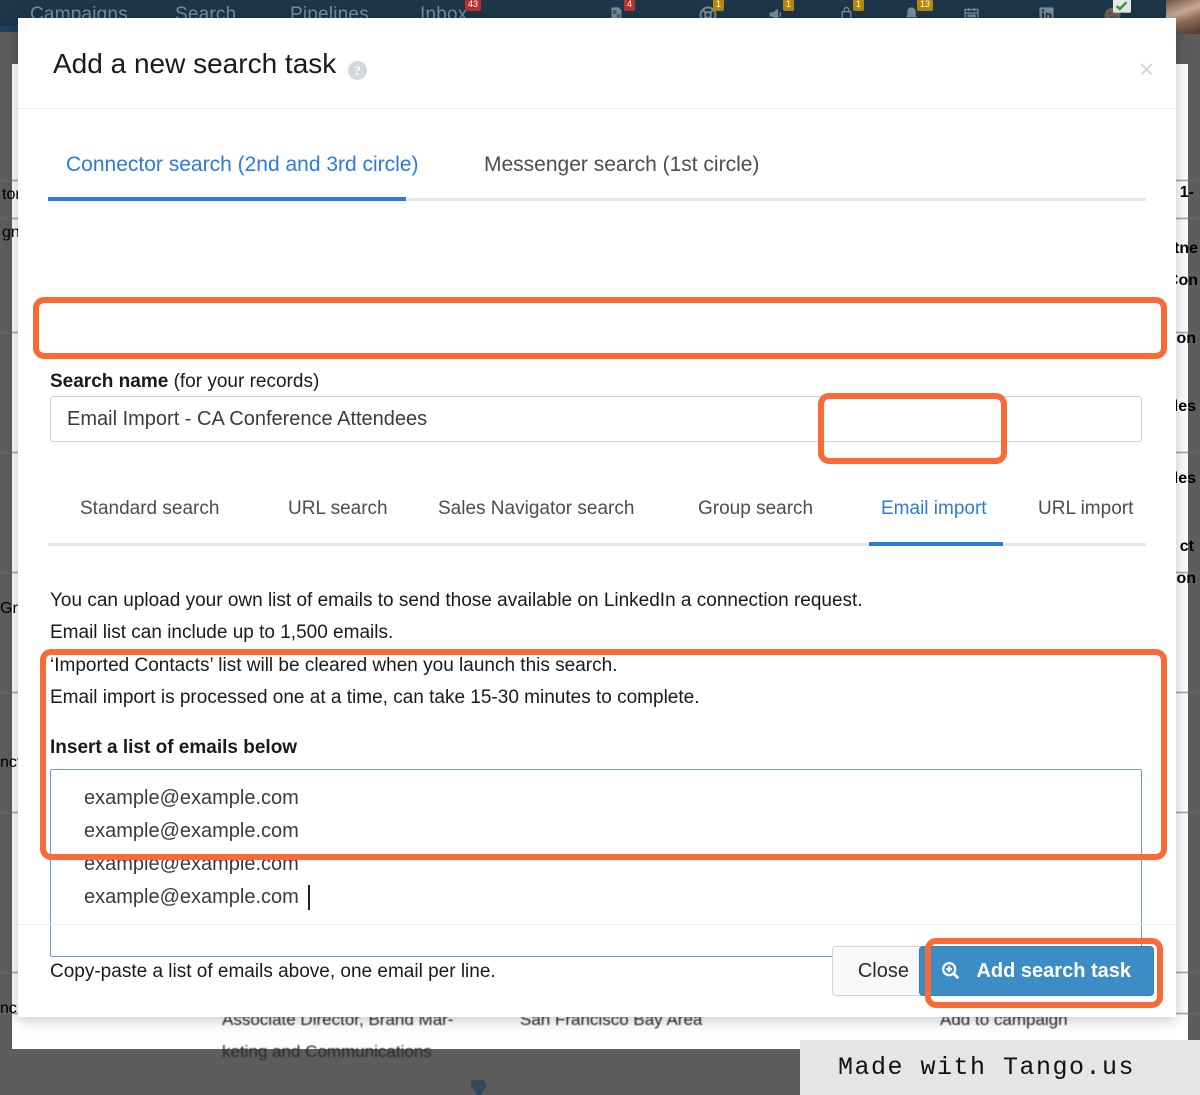 The height and width of the screenshot is (1095, 1200). Describe the element at coordinates (1053, 970) in the screenshot. I see `add-search-task-label: Add search task` at that location.